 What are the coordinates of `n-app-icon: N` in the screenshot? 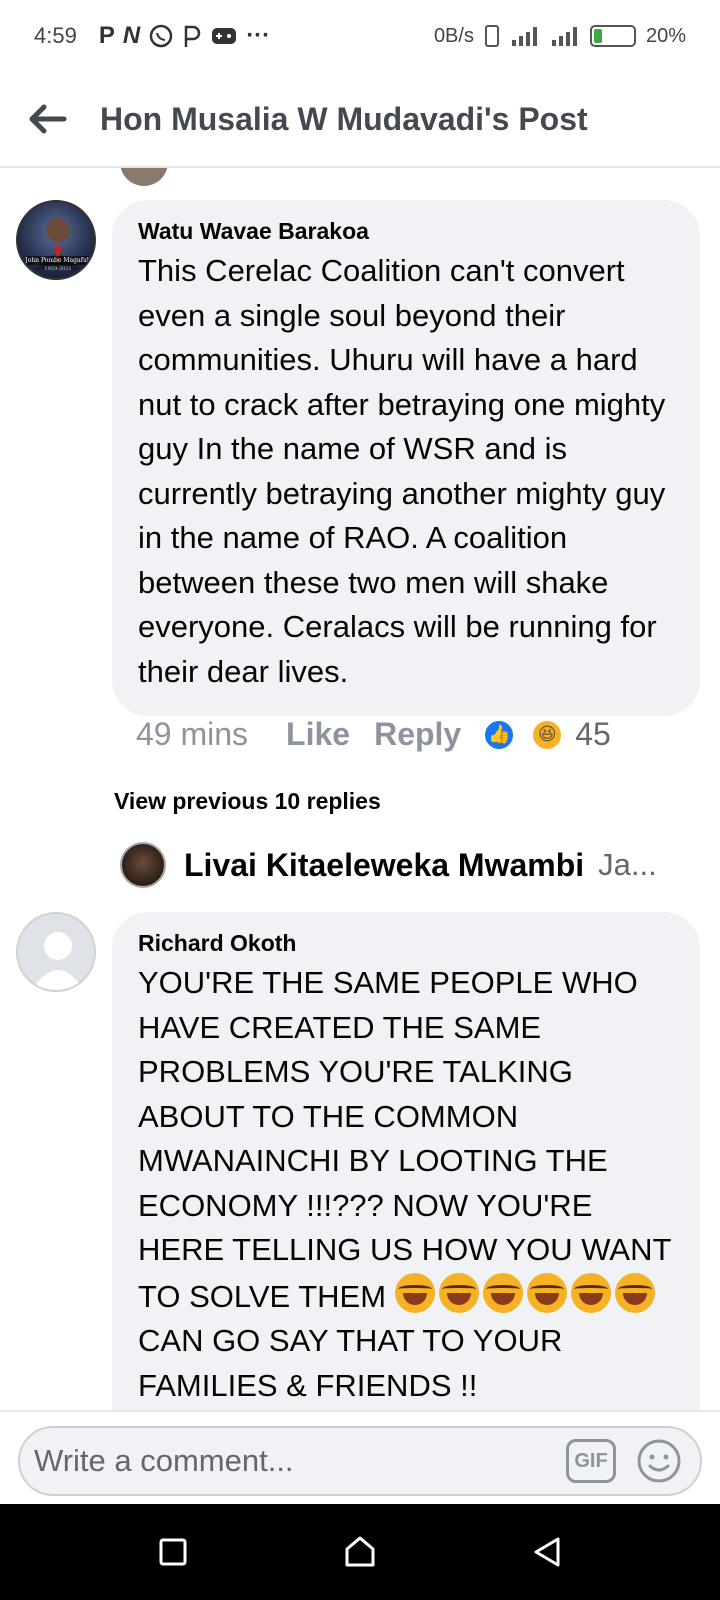 It's located at (131, 35).